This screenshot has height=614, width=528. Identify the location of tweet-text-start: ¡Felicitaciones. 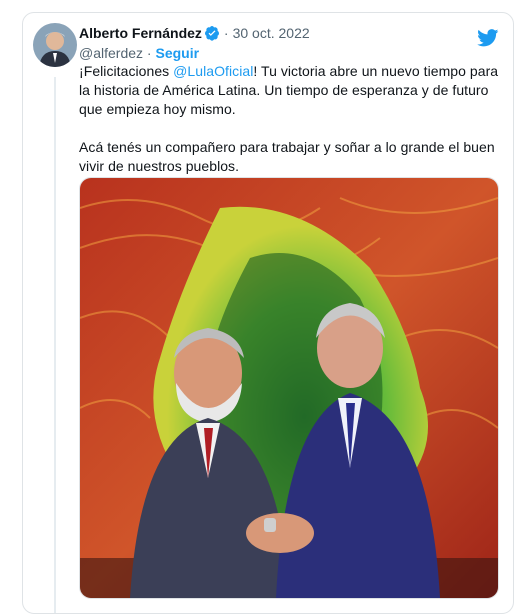
(126, 71).